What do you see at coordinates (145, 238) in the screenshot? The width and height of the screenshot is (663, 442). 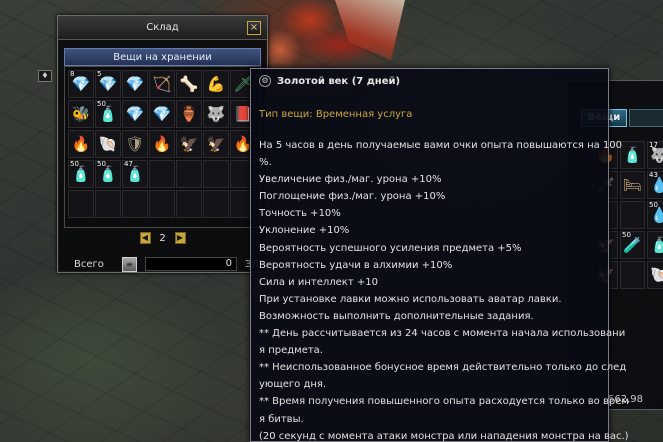 I see `prev-page-button: ◀` at bounding box center [145, 238].